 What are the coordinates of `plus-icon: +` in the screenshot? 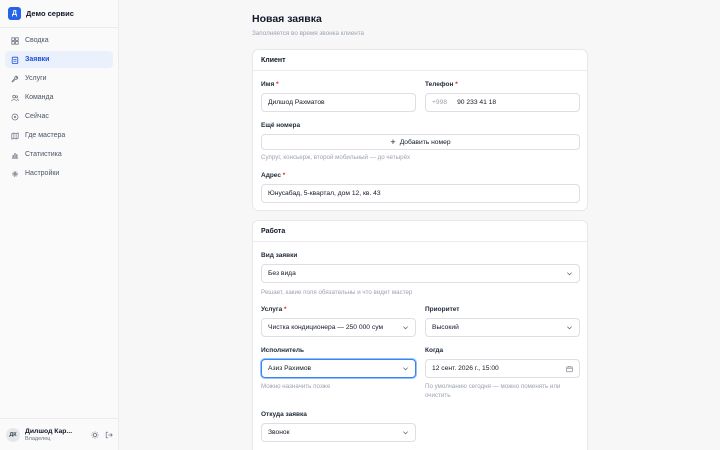 It's located at (393, 141).